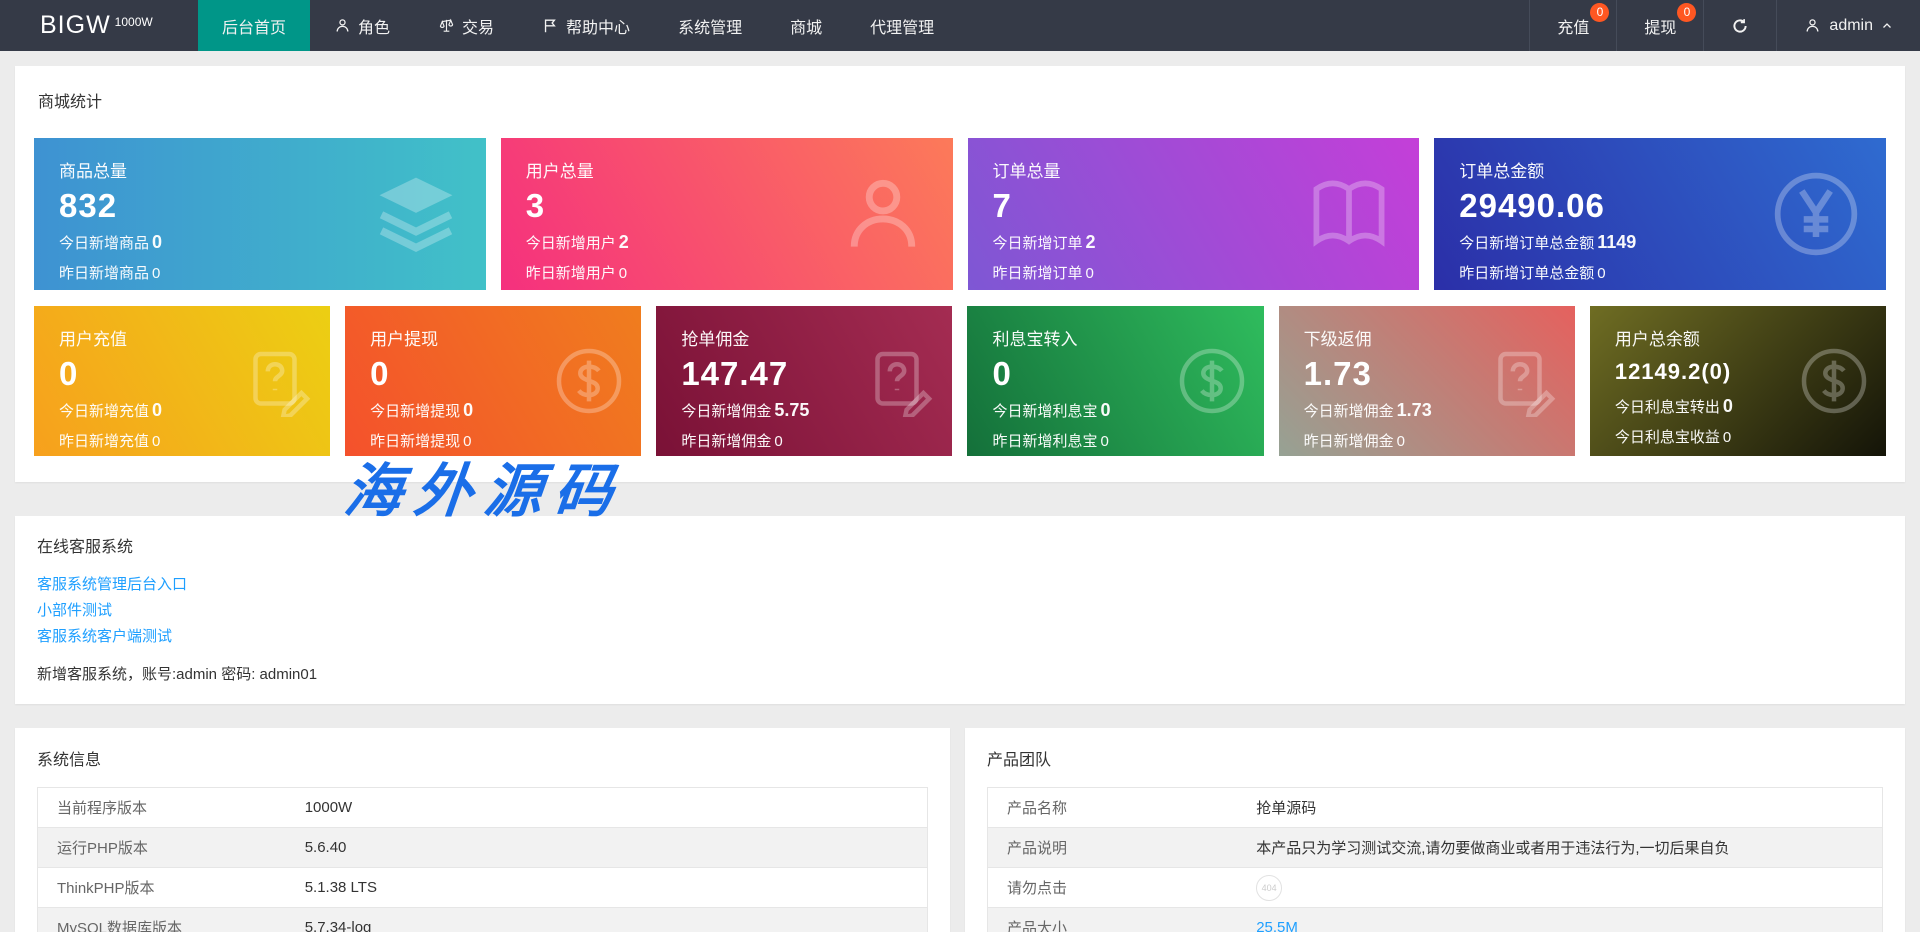 Image resolution: width=1920 pixels, height=932 pixels. I want to click on menu-item-home: 后台首页, so click(254, 25).